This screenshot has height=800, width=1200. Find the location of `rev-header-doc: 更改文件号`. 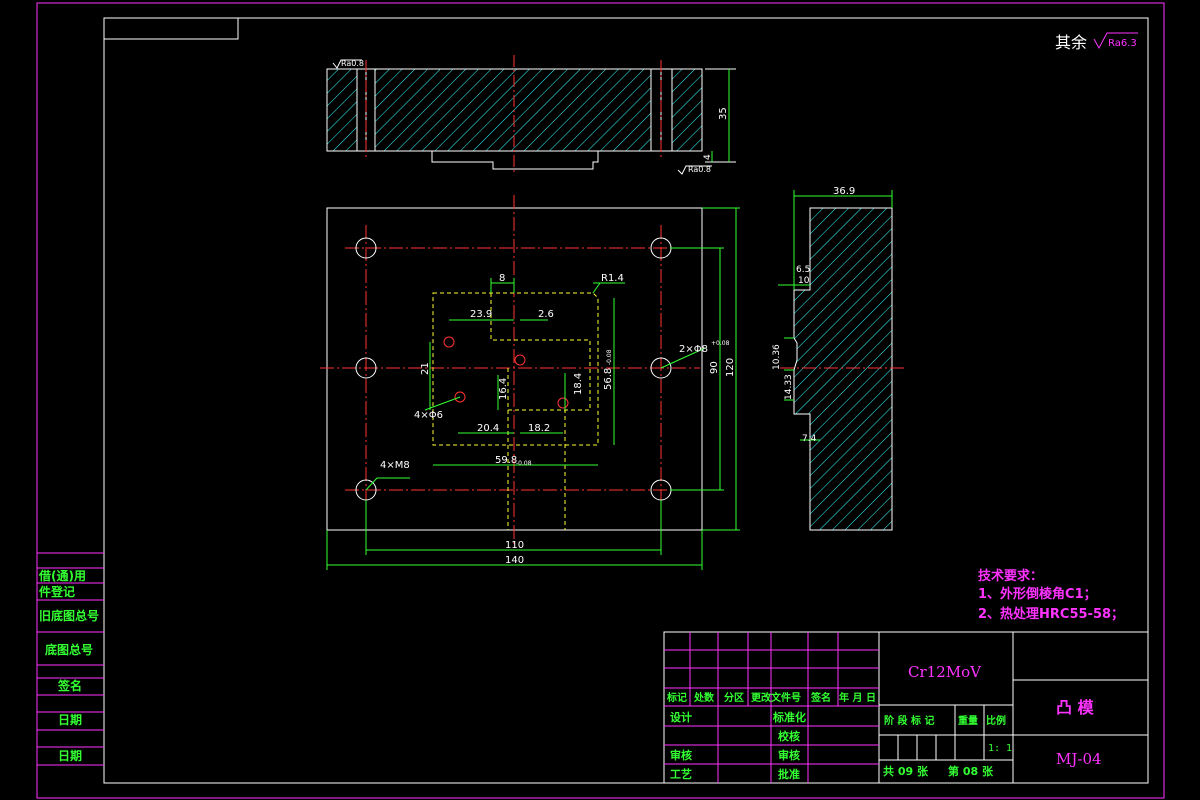

rev-header-doc: 更改文件号 is located at coordinates (776, 697).